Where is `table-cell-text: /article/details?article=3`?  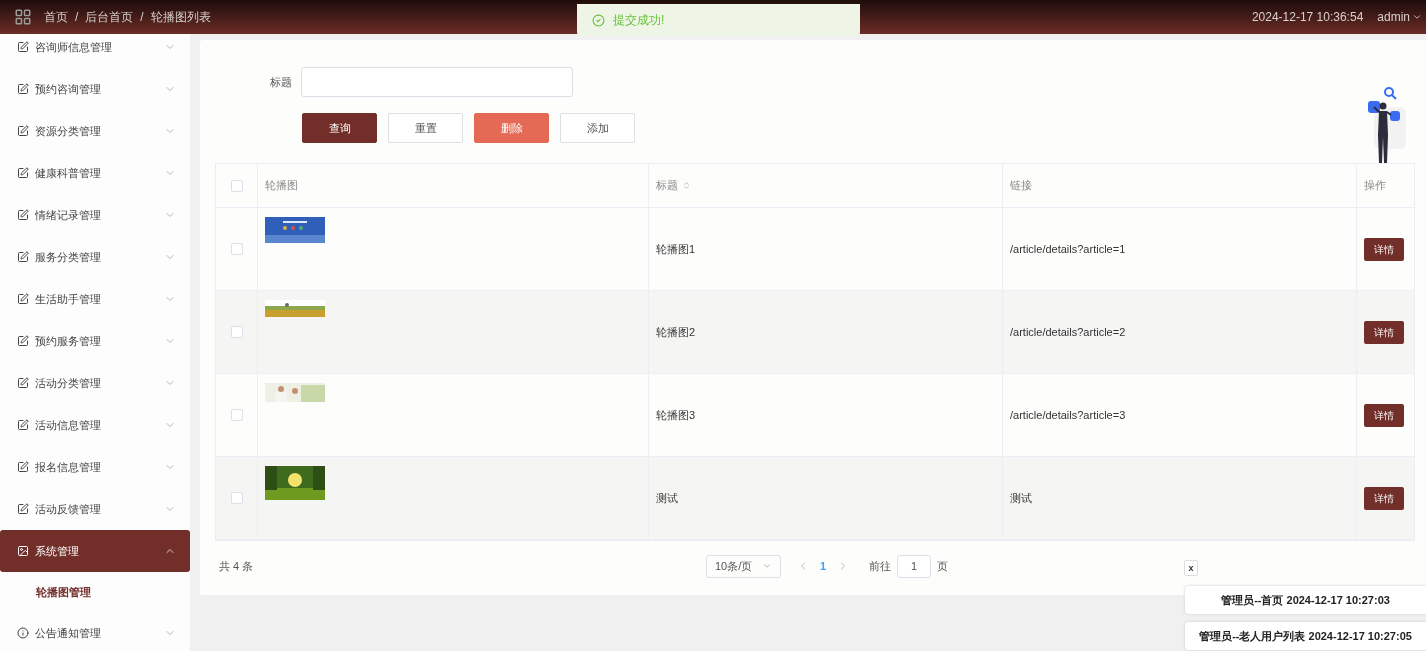 table-cell-text: /article/details?article=3 is located at coordinates (1068, 415).